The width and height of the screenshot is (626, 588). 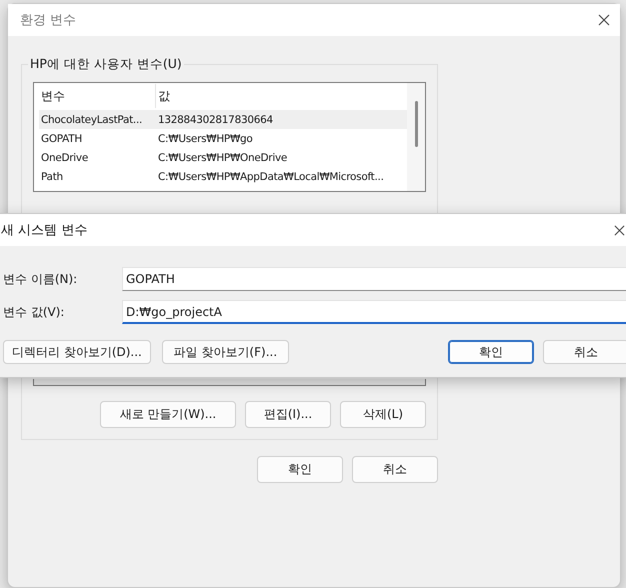 I want to click on column-header: 변수, so click(x=97, y=96).